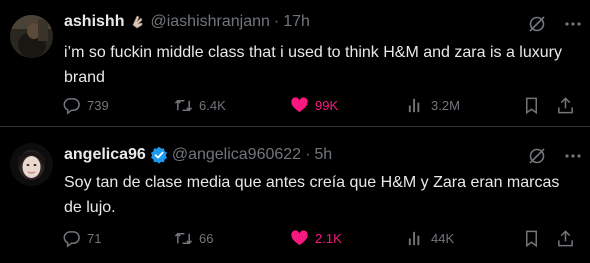 Image resolution: width=590 pixels, height=263 pixels. I want to click on retweet-button: 6.4K, so click(200, 105).